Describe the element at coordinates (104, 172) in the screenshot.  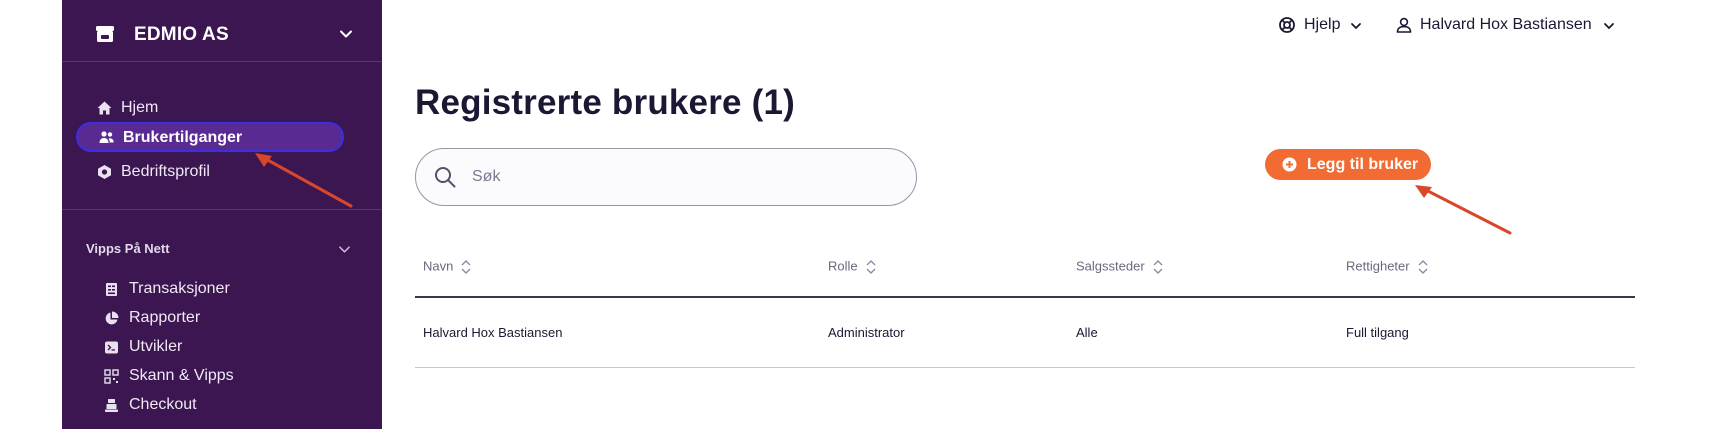
I see `building-icon` at that location.